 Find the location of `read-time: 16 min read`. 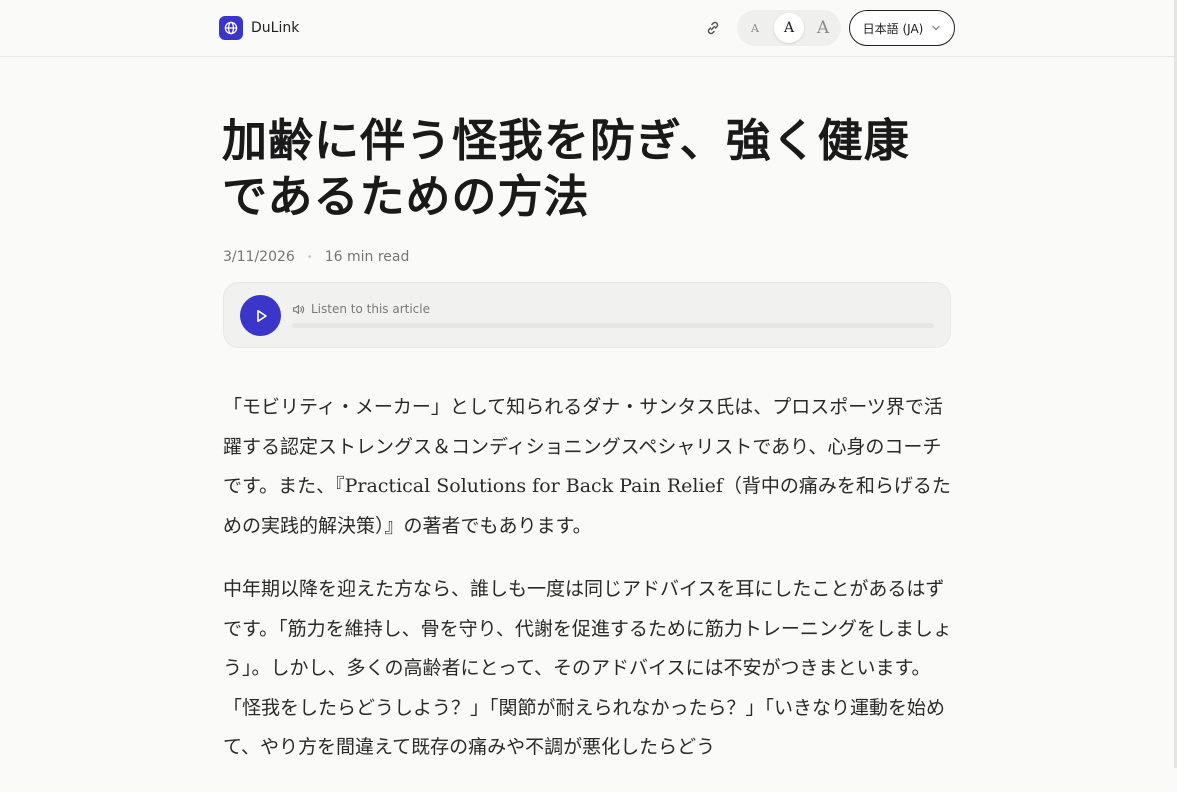

read-time: 16 min read is located at coordinates (367, 257).